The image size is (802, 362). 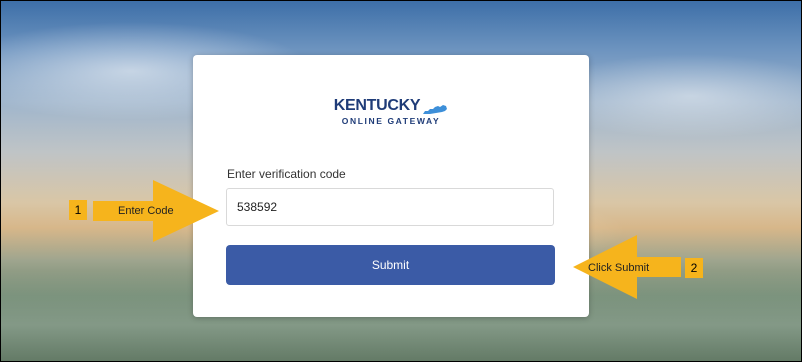 What do you see at coordinates (619, 268) in the screenshot?
I see `step2-label: Click Submit` at bounding box center [619, 268].